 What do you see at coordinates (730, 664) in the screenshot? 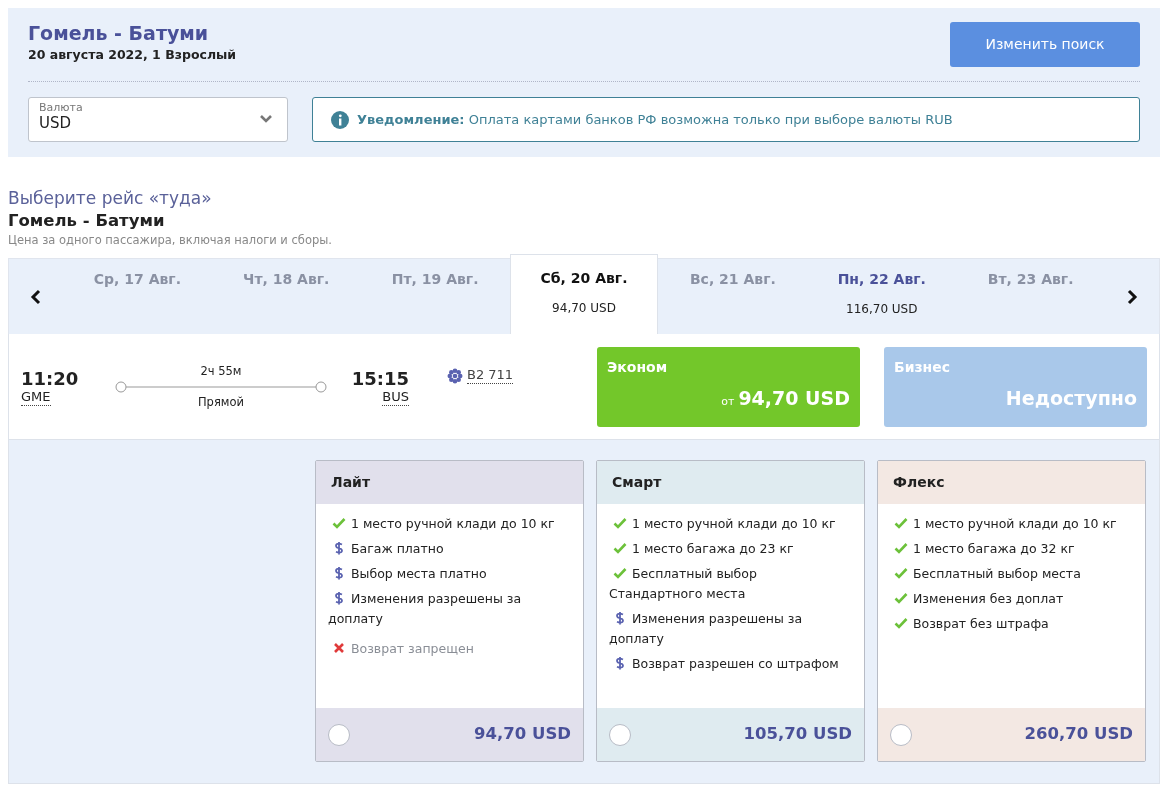
I see `fare-feature: Возврат разрешен со штрафом` at bounding box center [730, 664].